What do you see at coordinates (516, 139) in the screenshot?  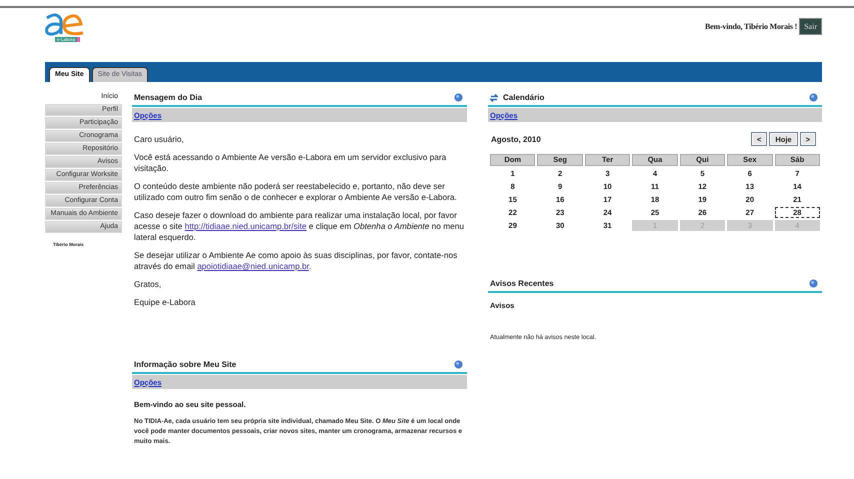 I see `month-label: Agosto, 2010` at bounding box center [516, 139].